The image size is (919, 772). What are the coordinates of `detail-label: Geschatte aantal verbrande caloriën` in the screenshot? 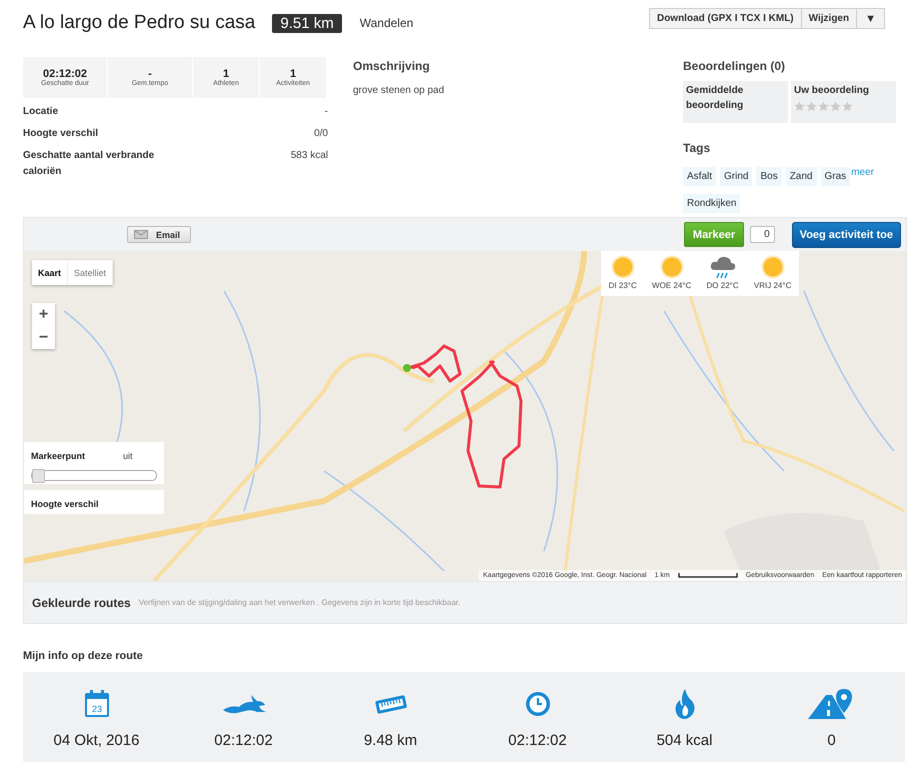 It's located at (89, 164).